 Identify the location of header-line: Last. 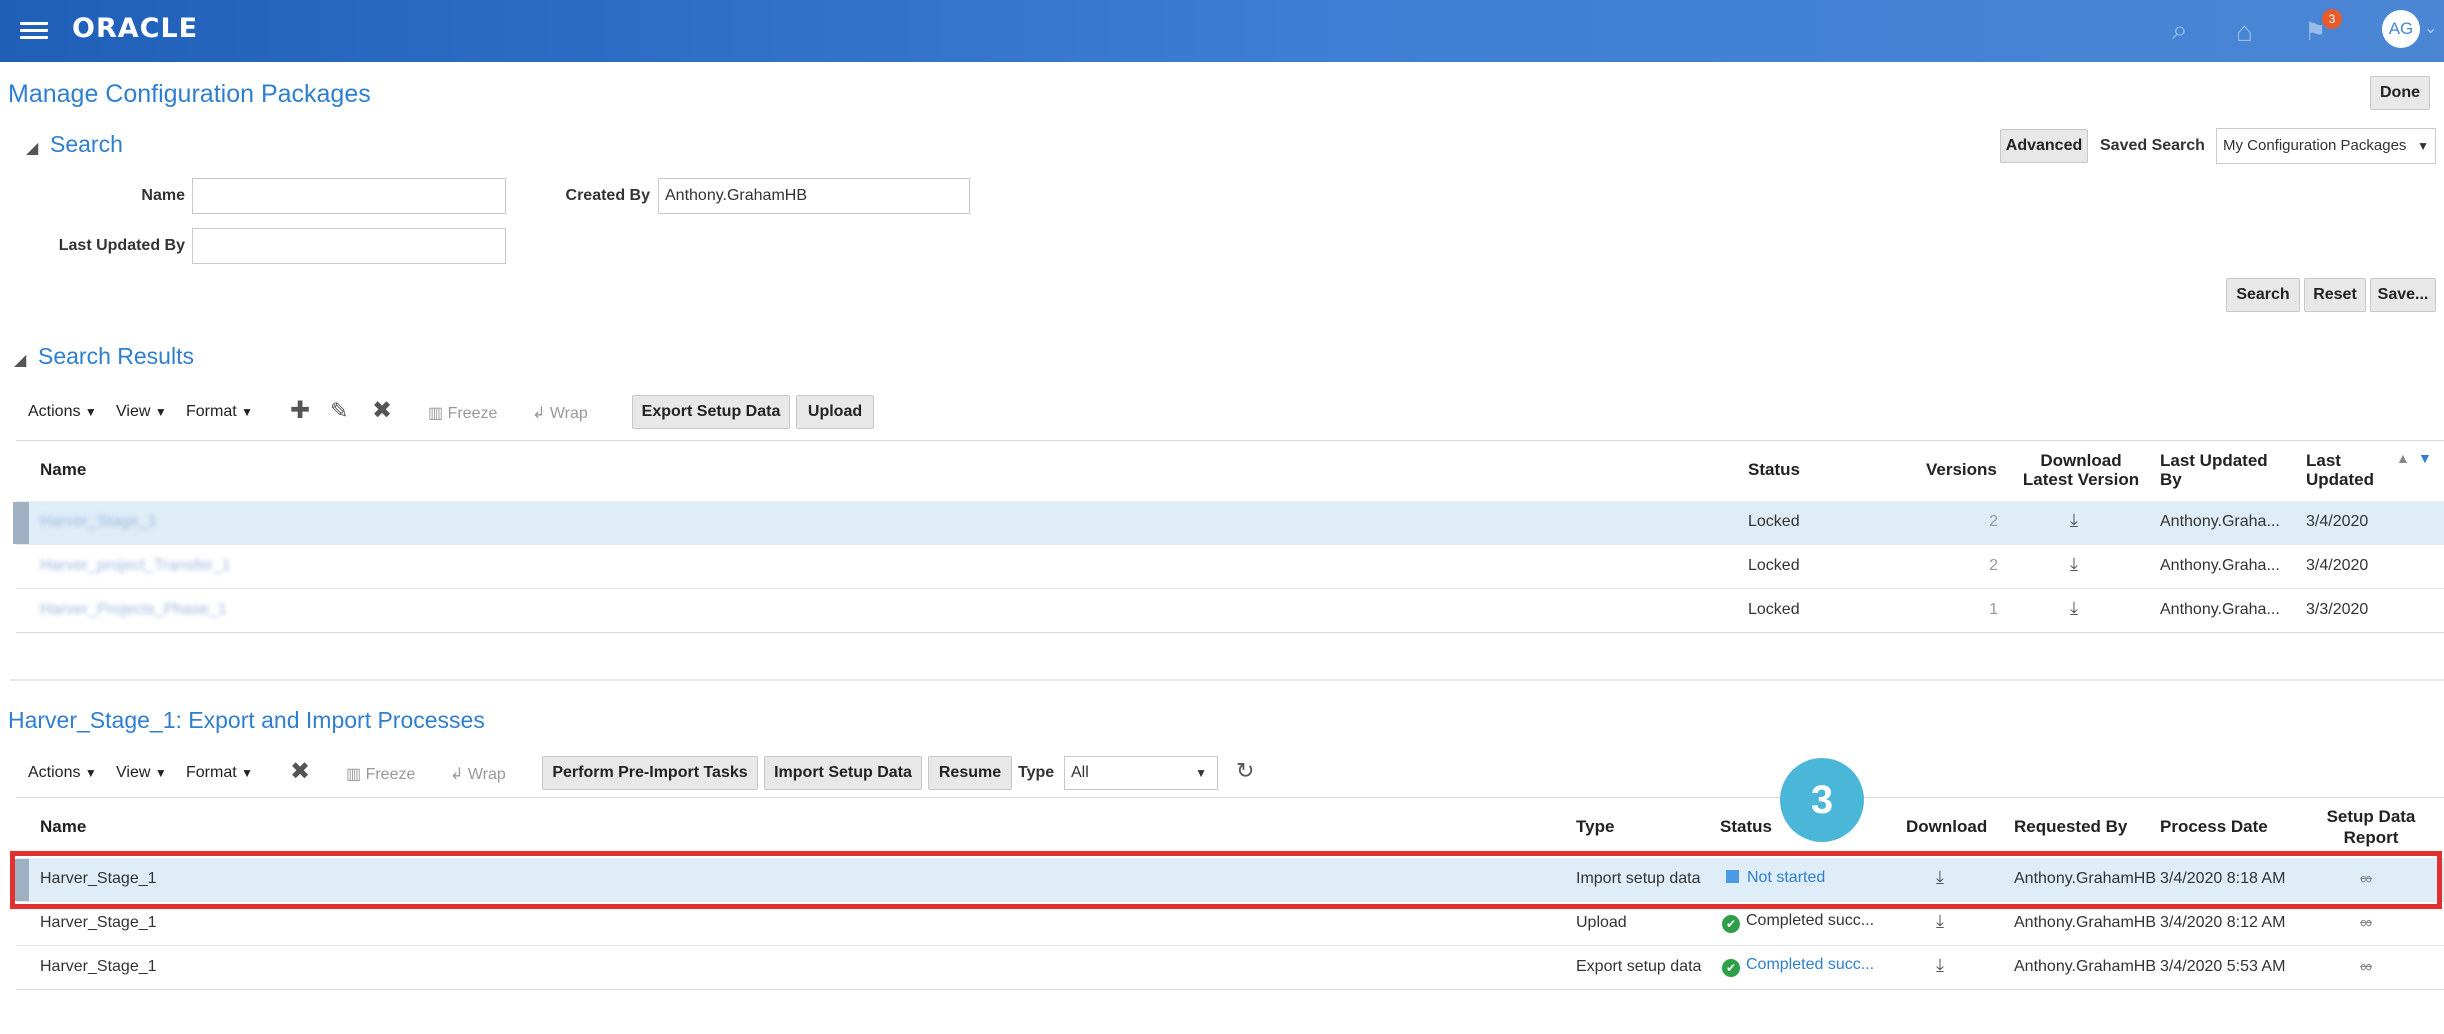
(2323, 460).